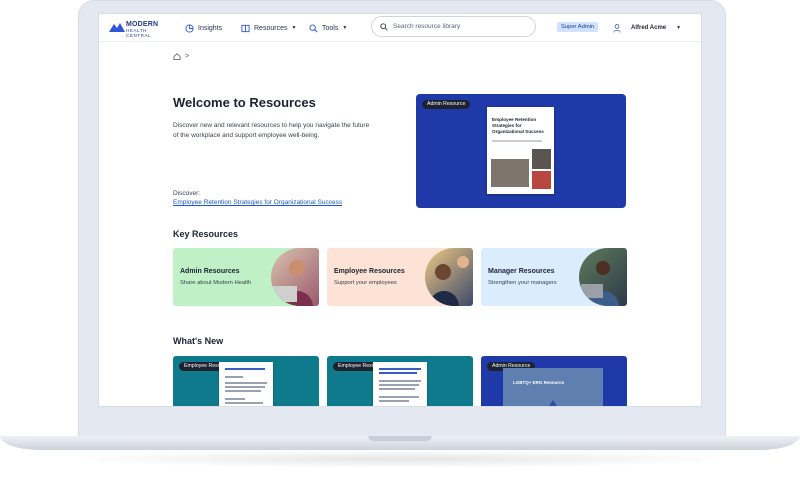 The height and width of the screenshot is (478, 800). I want to click on logo-subtext: HEALTH CENTRAL, so click(139, 33).